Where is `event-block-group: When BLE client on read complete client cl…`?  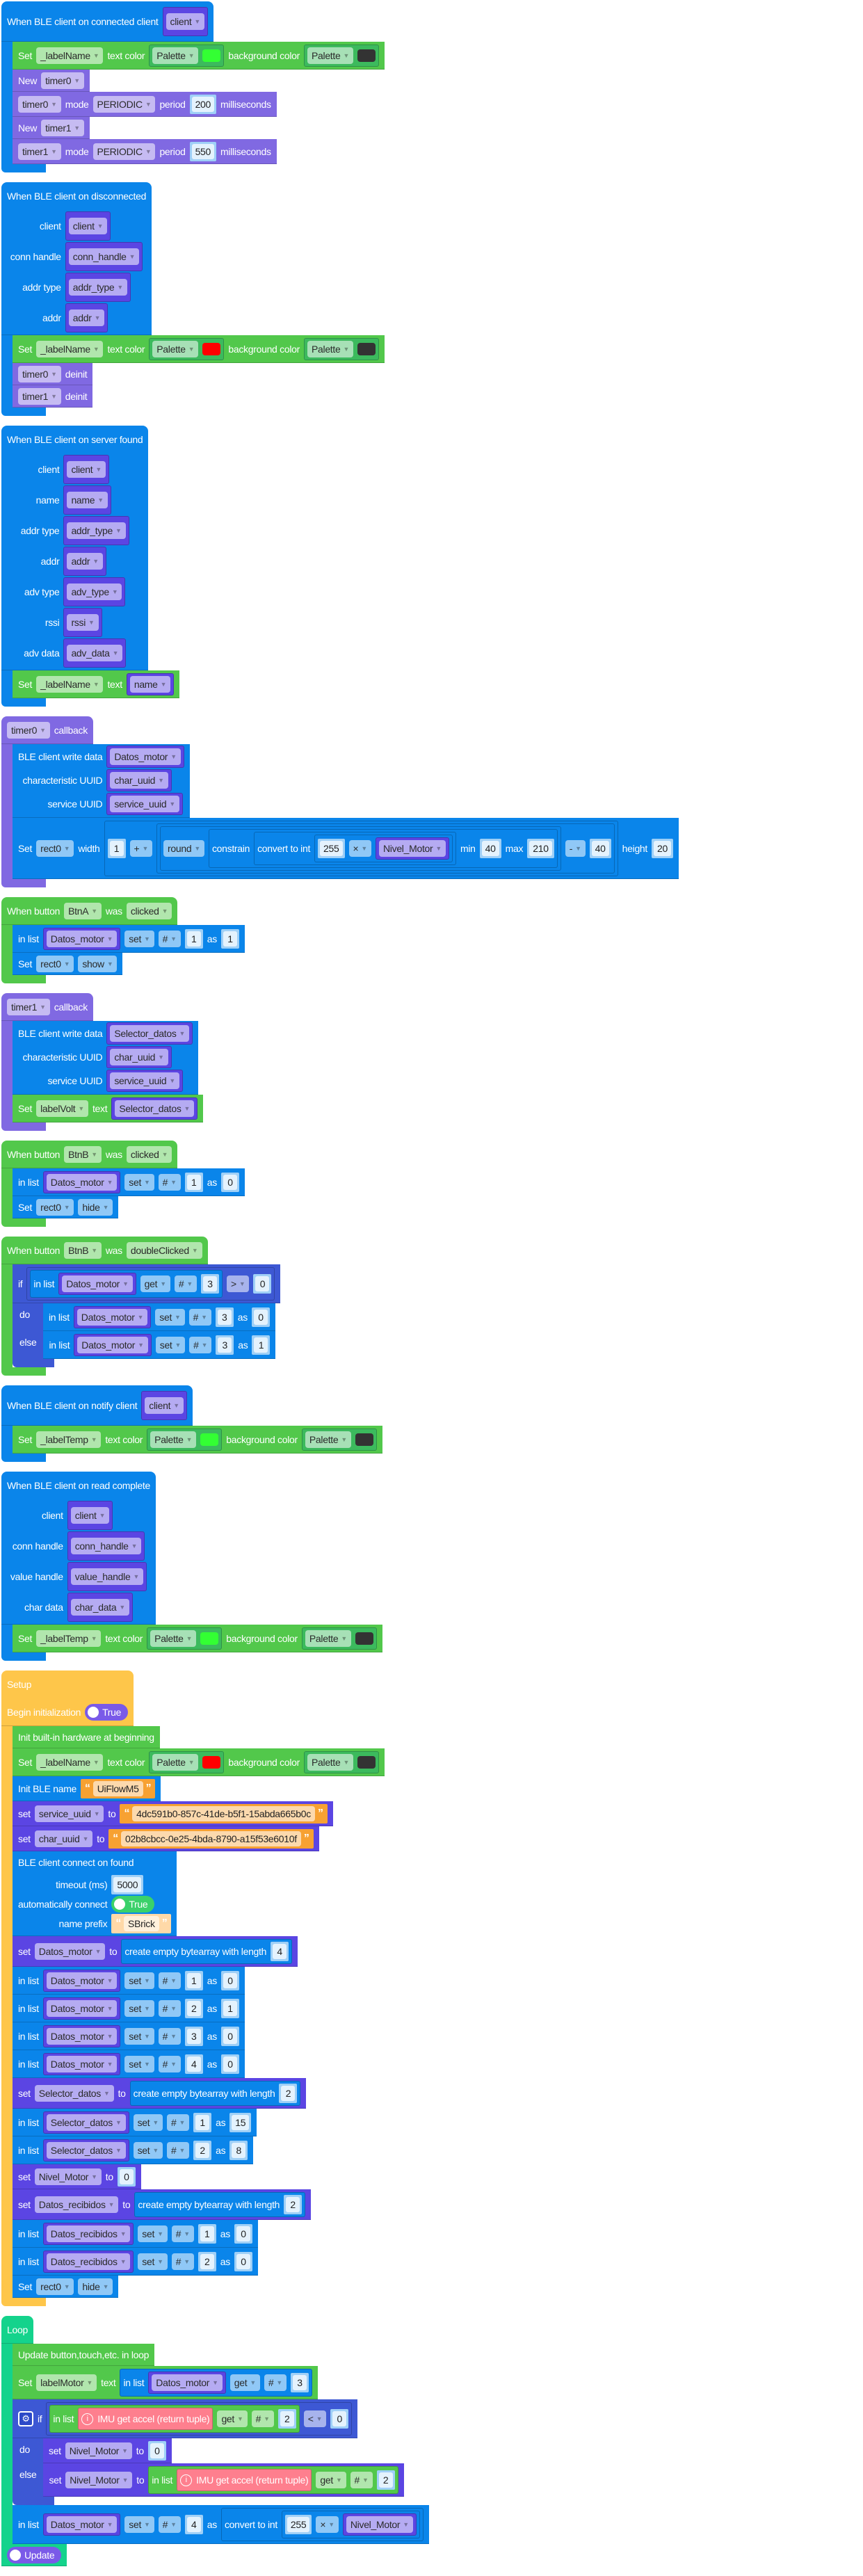 event-block-group: When BLE client on read complete client cl… is located at coordinates (432, 1566).